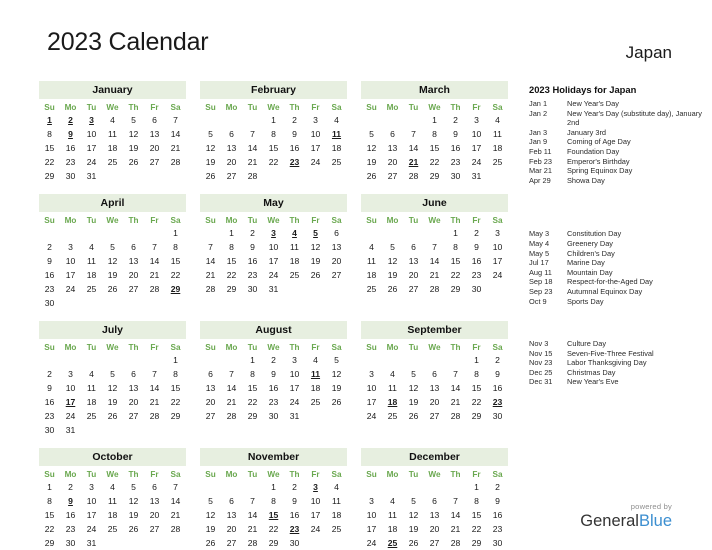  Describe the element at coordinates (49, 176) in the screenshot. I see `day-cell: 29` at that location.